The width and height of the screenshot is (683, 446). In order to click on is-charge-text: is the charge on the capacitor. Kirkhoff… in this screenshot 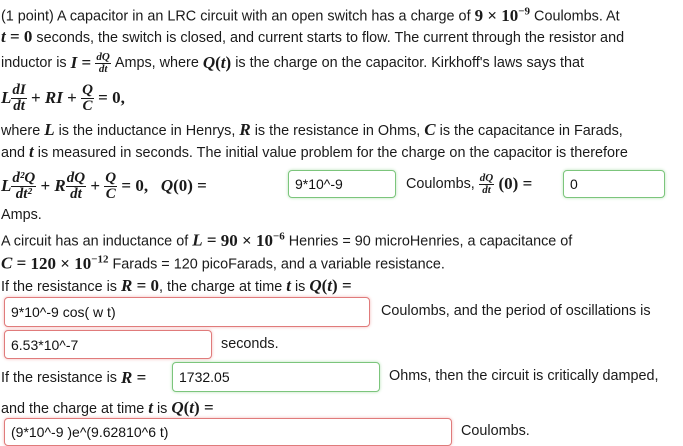, I will do `click(410, 63)`.